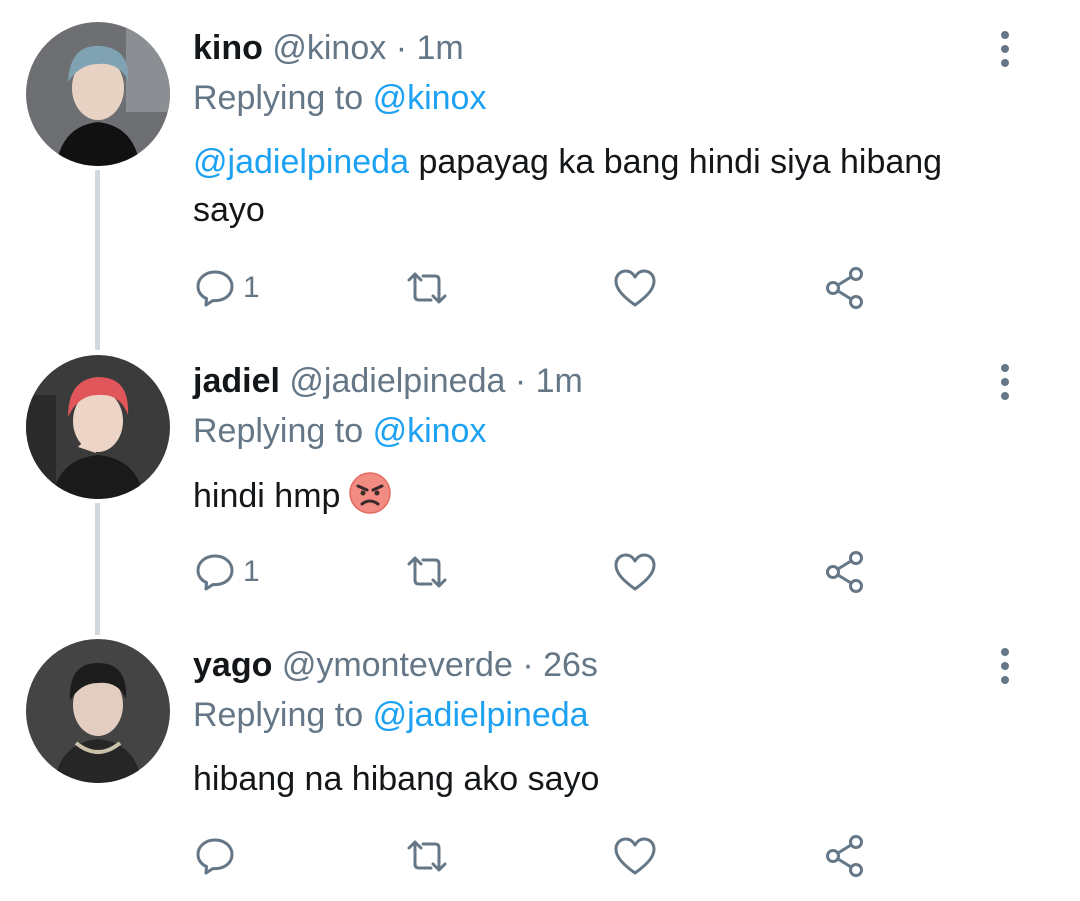 The height and width of the screenshot is (901, 1080). What do you see at coordinates (593, 495) in the screenshot?
I see `tweet-text: hindi hmp` at bounding box center [593, 495].